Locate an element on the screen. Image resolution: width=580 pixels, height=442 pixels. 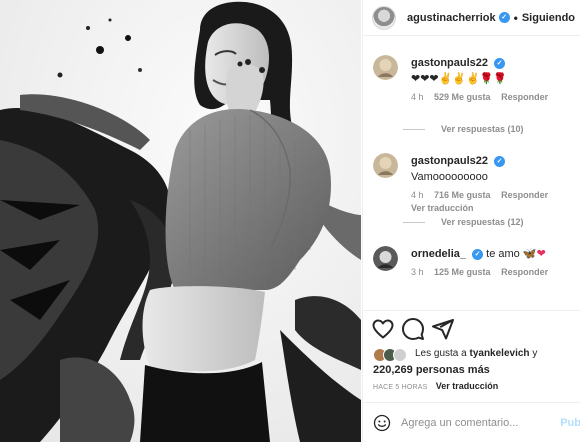
following-button: Siguiendo is located at coordinates (548, 18).